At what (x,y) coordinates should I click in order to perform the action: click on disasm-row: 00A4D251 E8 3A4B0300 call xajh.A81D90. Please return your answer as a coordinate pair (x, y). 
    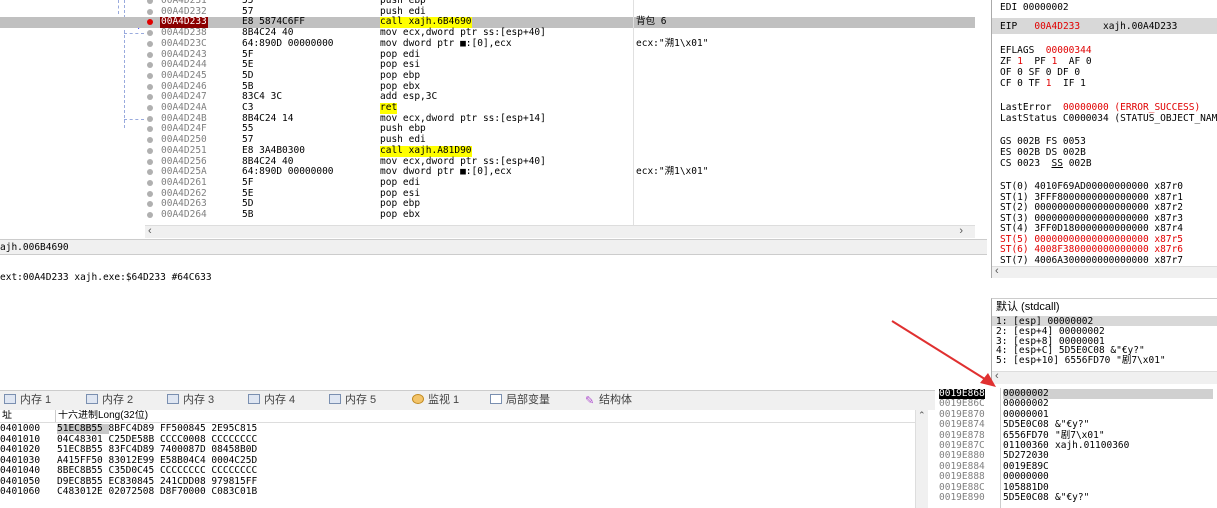
    Looking at the image, I should click on (487, 151).